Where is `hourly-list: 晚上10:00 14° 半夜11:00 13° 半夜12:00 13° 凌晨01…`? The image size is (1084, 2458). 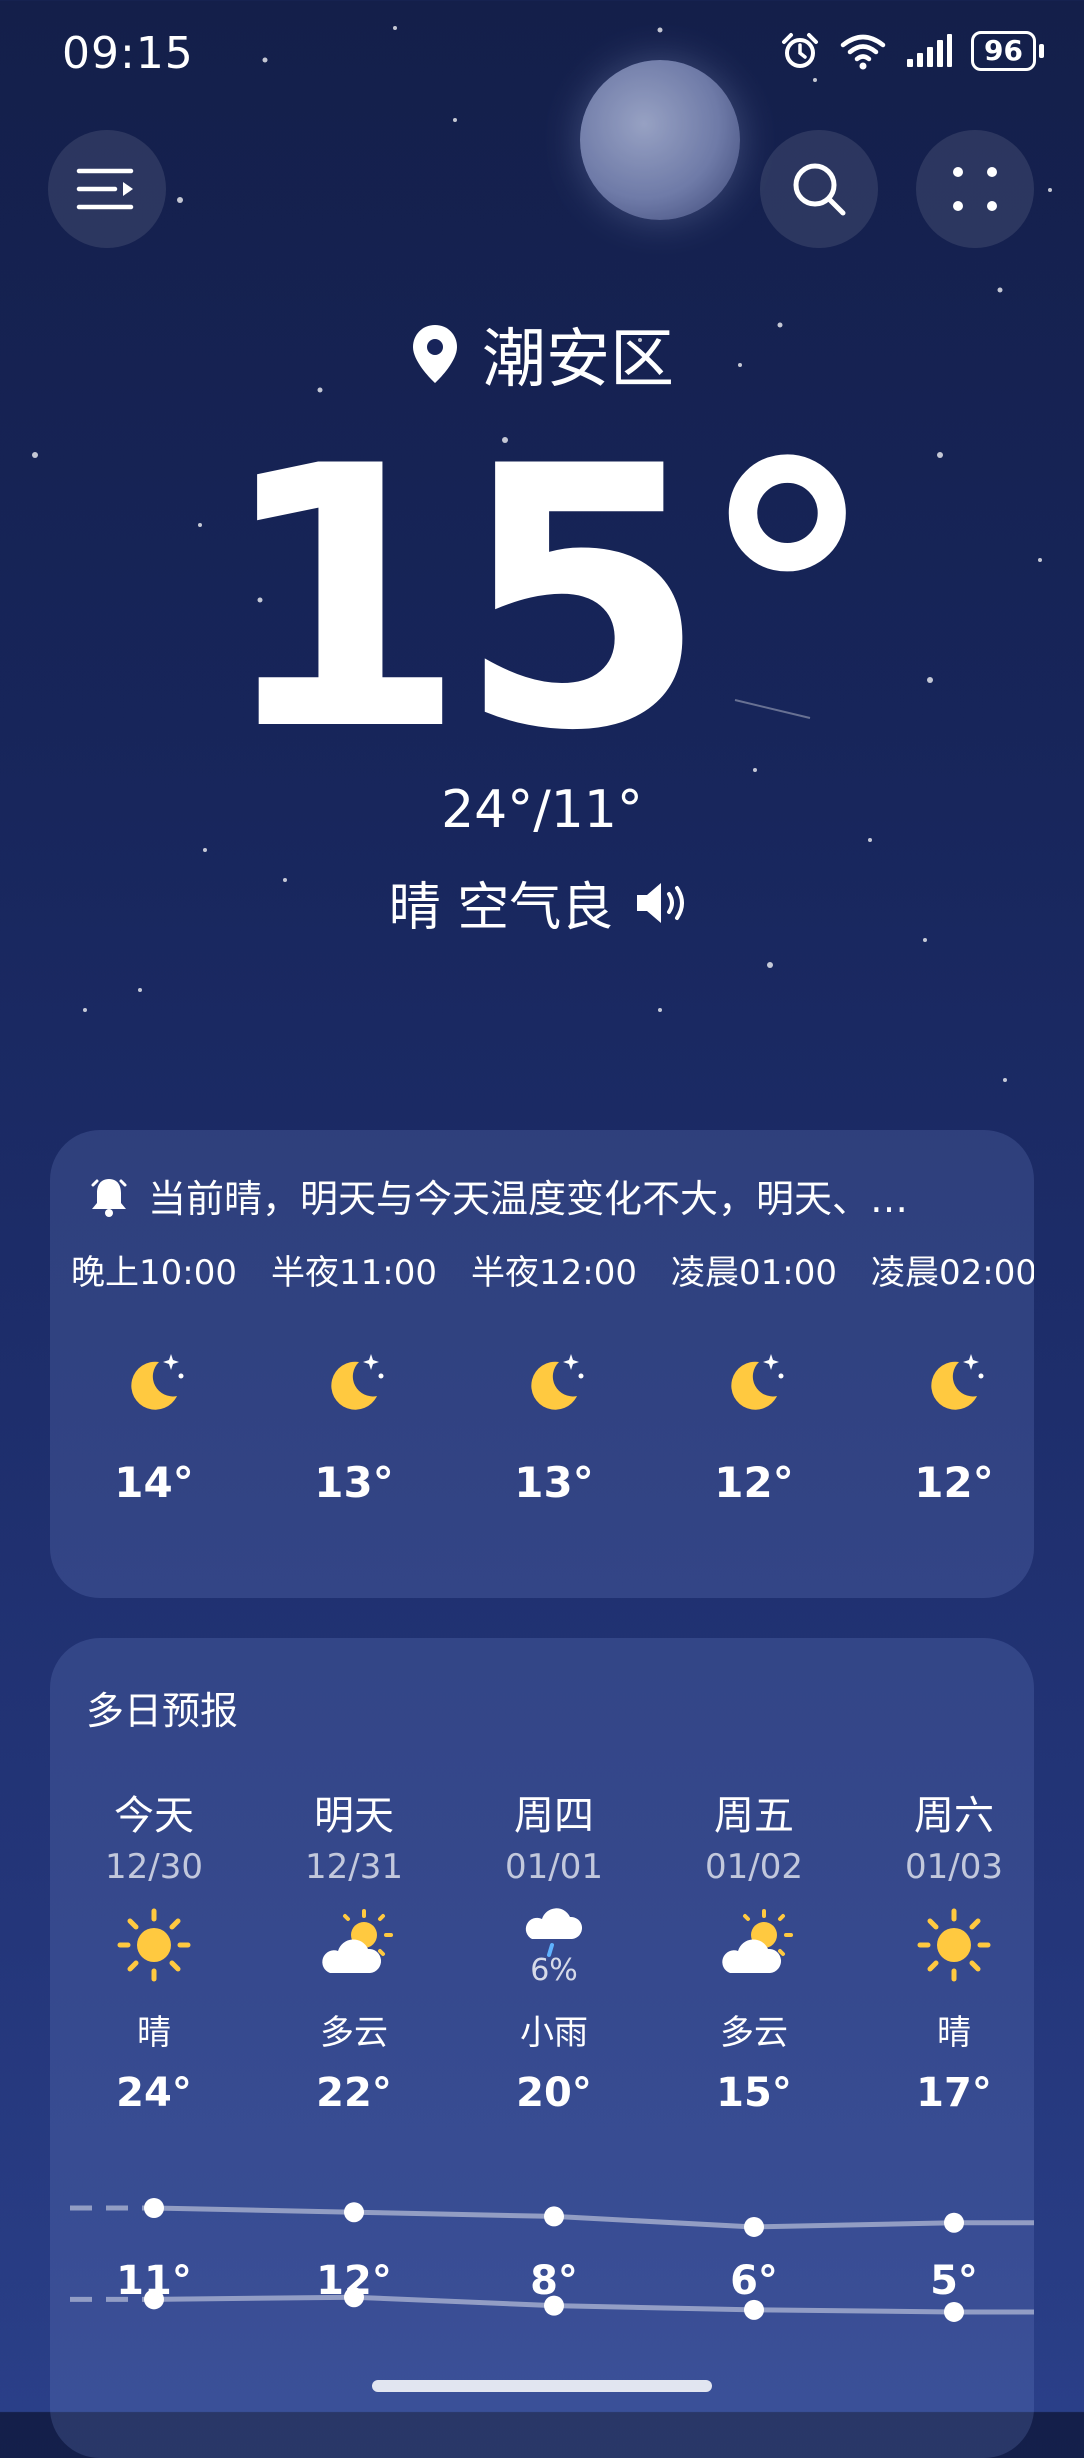 hourly-list: 晚上10:00 14° 半夜11:00 13° 半夜12:00 13° 凌晨01… is located at coordinates (542, 1418).